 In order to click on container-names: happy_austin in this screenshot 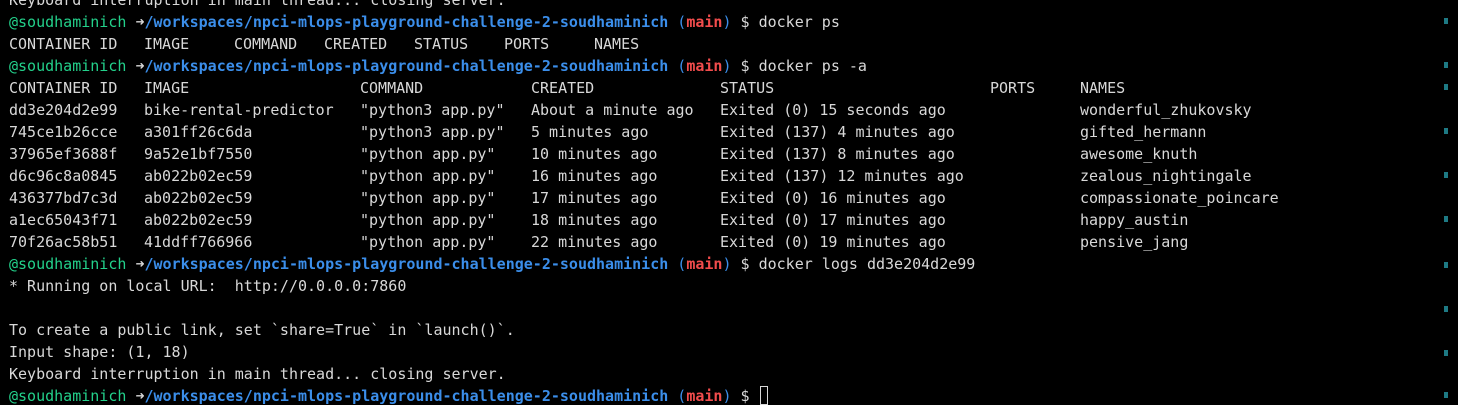, I will do `click(1134, 220)`.